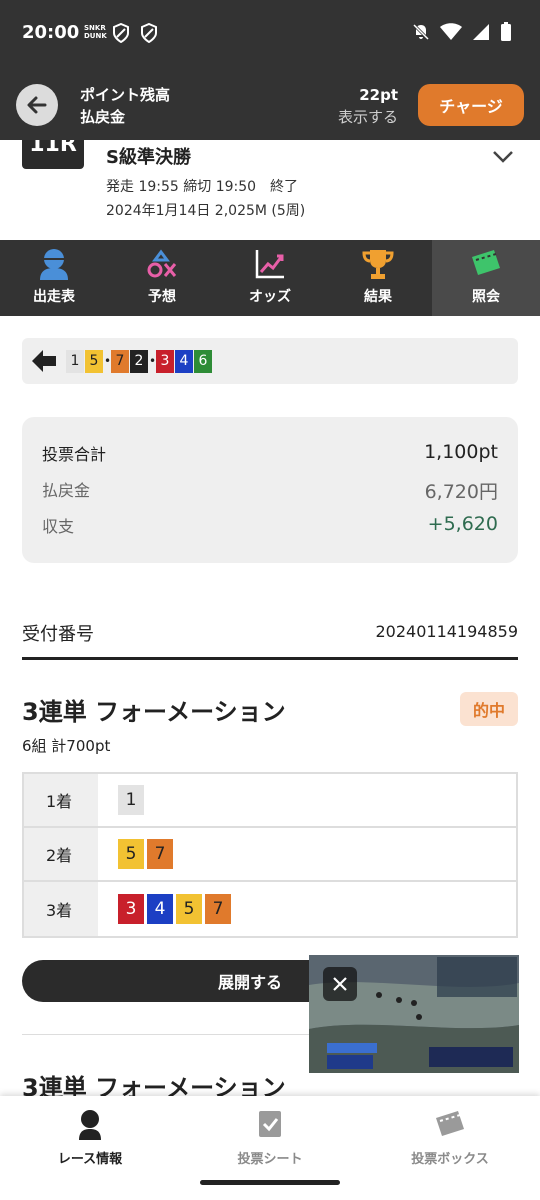 This screenshot has width=540, height=1200. What do you see at coordinates (61, 909) in the screenshot?
I see `position-label: 3着` at bounding box center [61, 909].